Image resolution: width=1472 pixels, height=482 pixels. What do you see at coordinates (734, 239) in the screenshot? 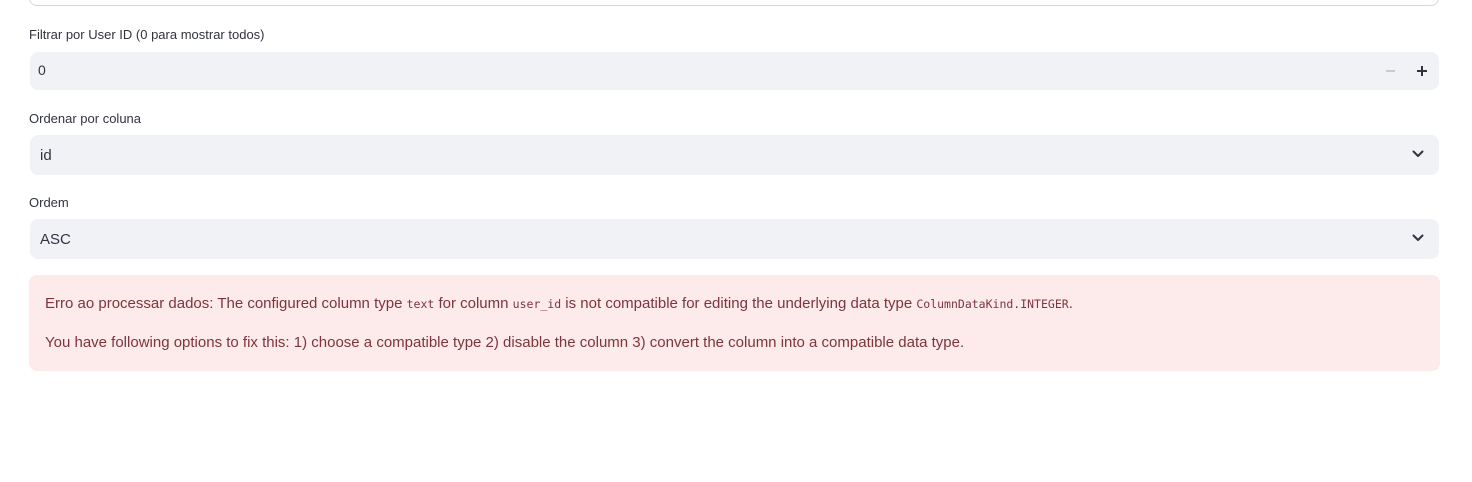
I see `sort-order-select: ASC` at bounding box center [734, 239].